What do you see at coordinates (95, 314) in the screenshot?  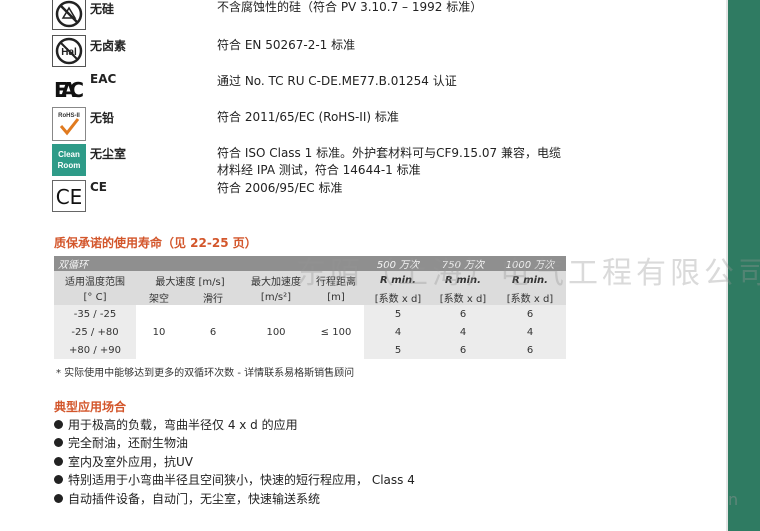 I see `row-temp: -35 / -25` at bounding box center [95, 314].